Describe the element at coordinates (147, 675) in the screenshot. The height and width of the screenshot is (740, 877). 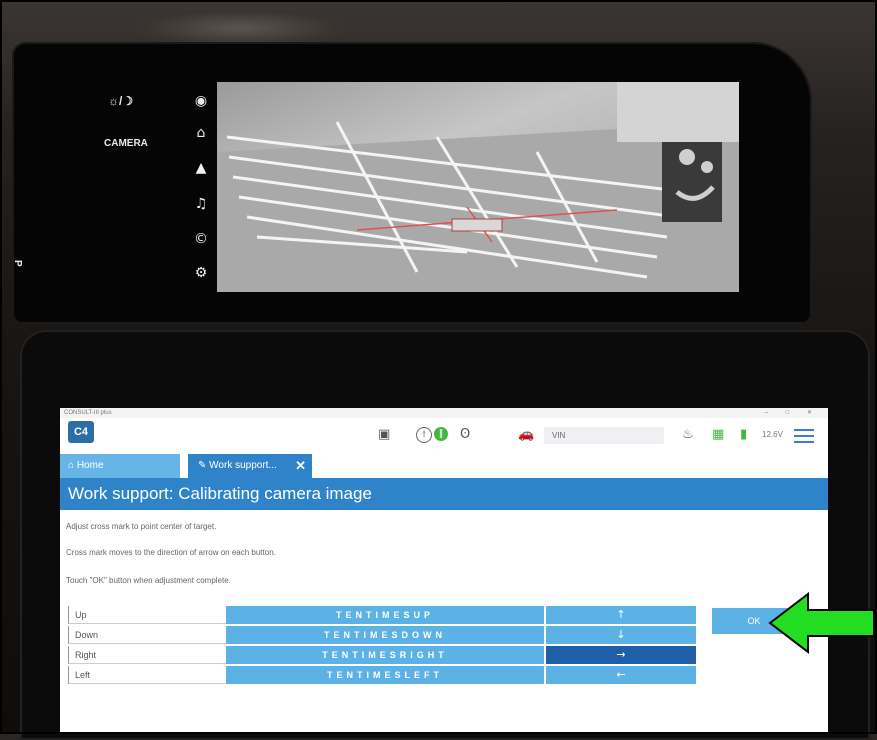
I see `control-label: Left` at that location.